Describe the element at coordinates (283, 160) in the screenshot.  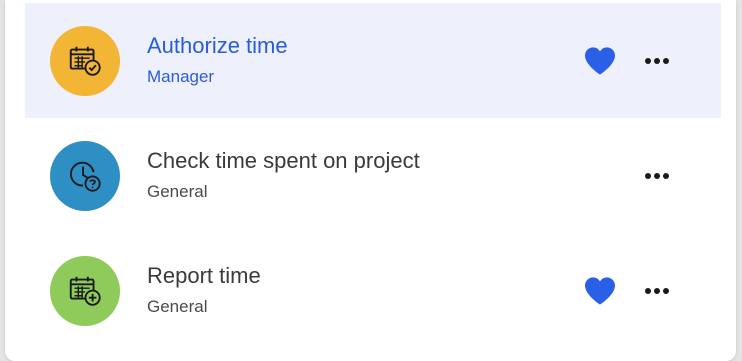
I see `item-title: Check time spent on project` at that location.